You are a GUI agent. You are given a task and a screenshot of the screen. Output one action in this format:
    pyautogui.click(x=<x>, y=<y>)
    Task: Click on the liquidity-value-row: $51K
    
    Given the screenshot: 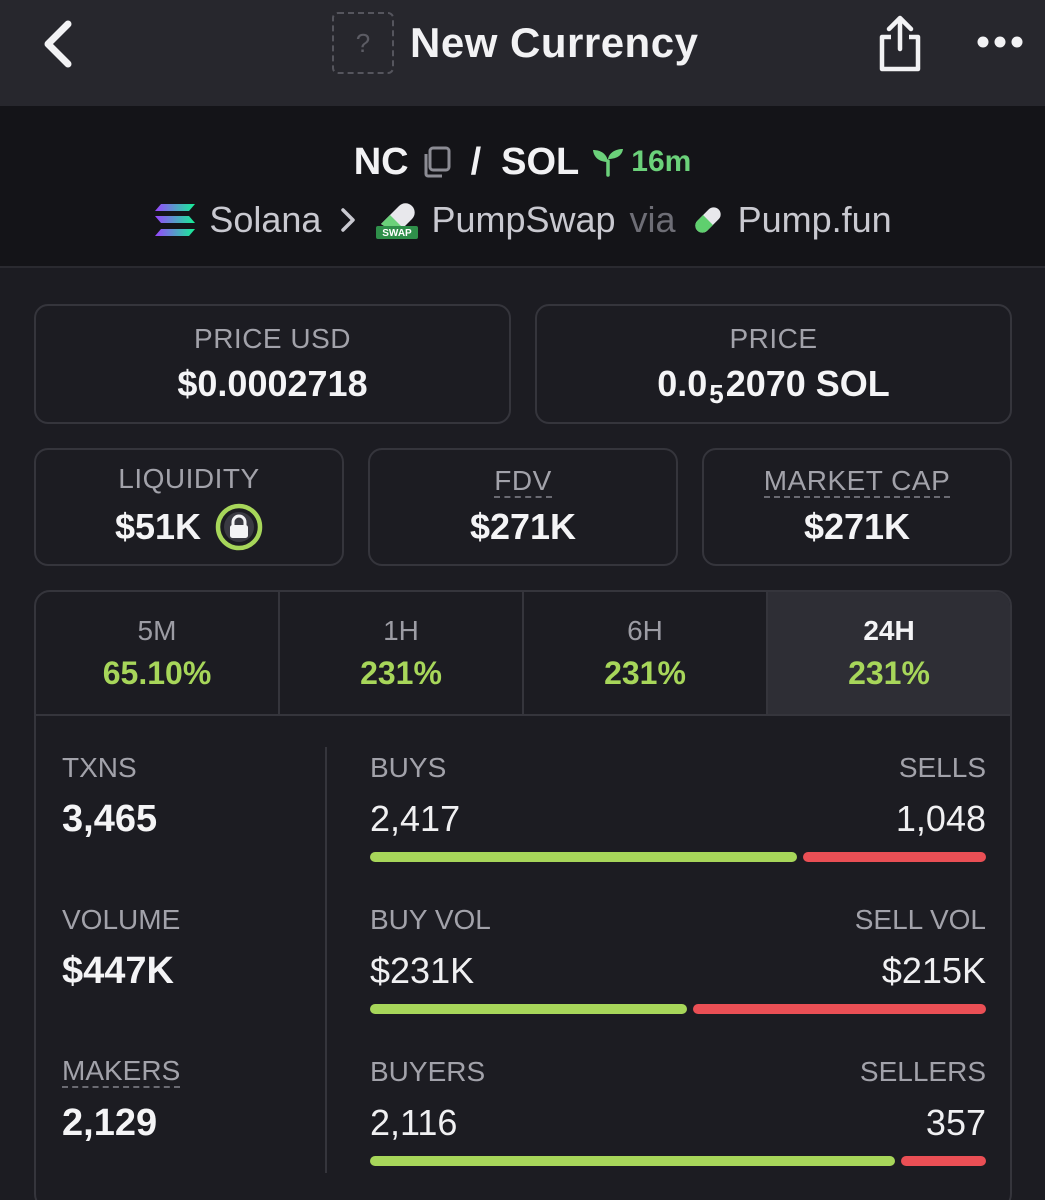 What is the action you would take?
    pyautogui.click(x=189, y=527)
    